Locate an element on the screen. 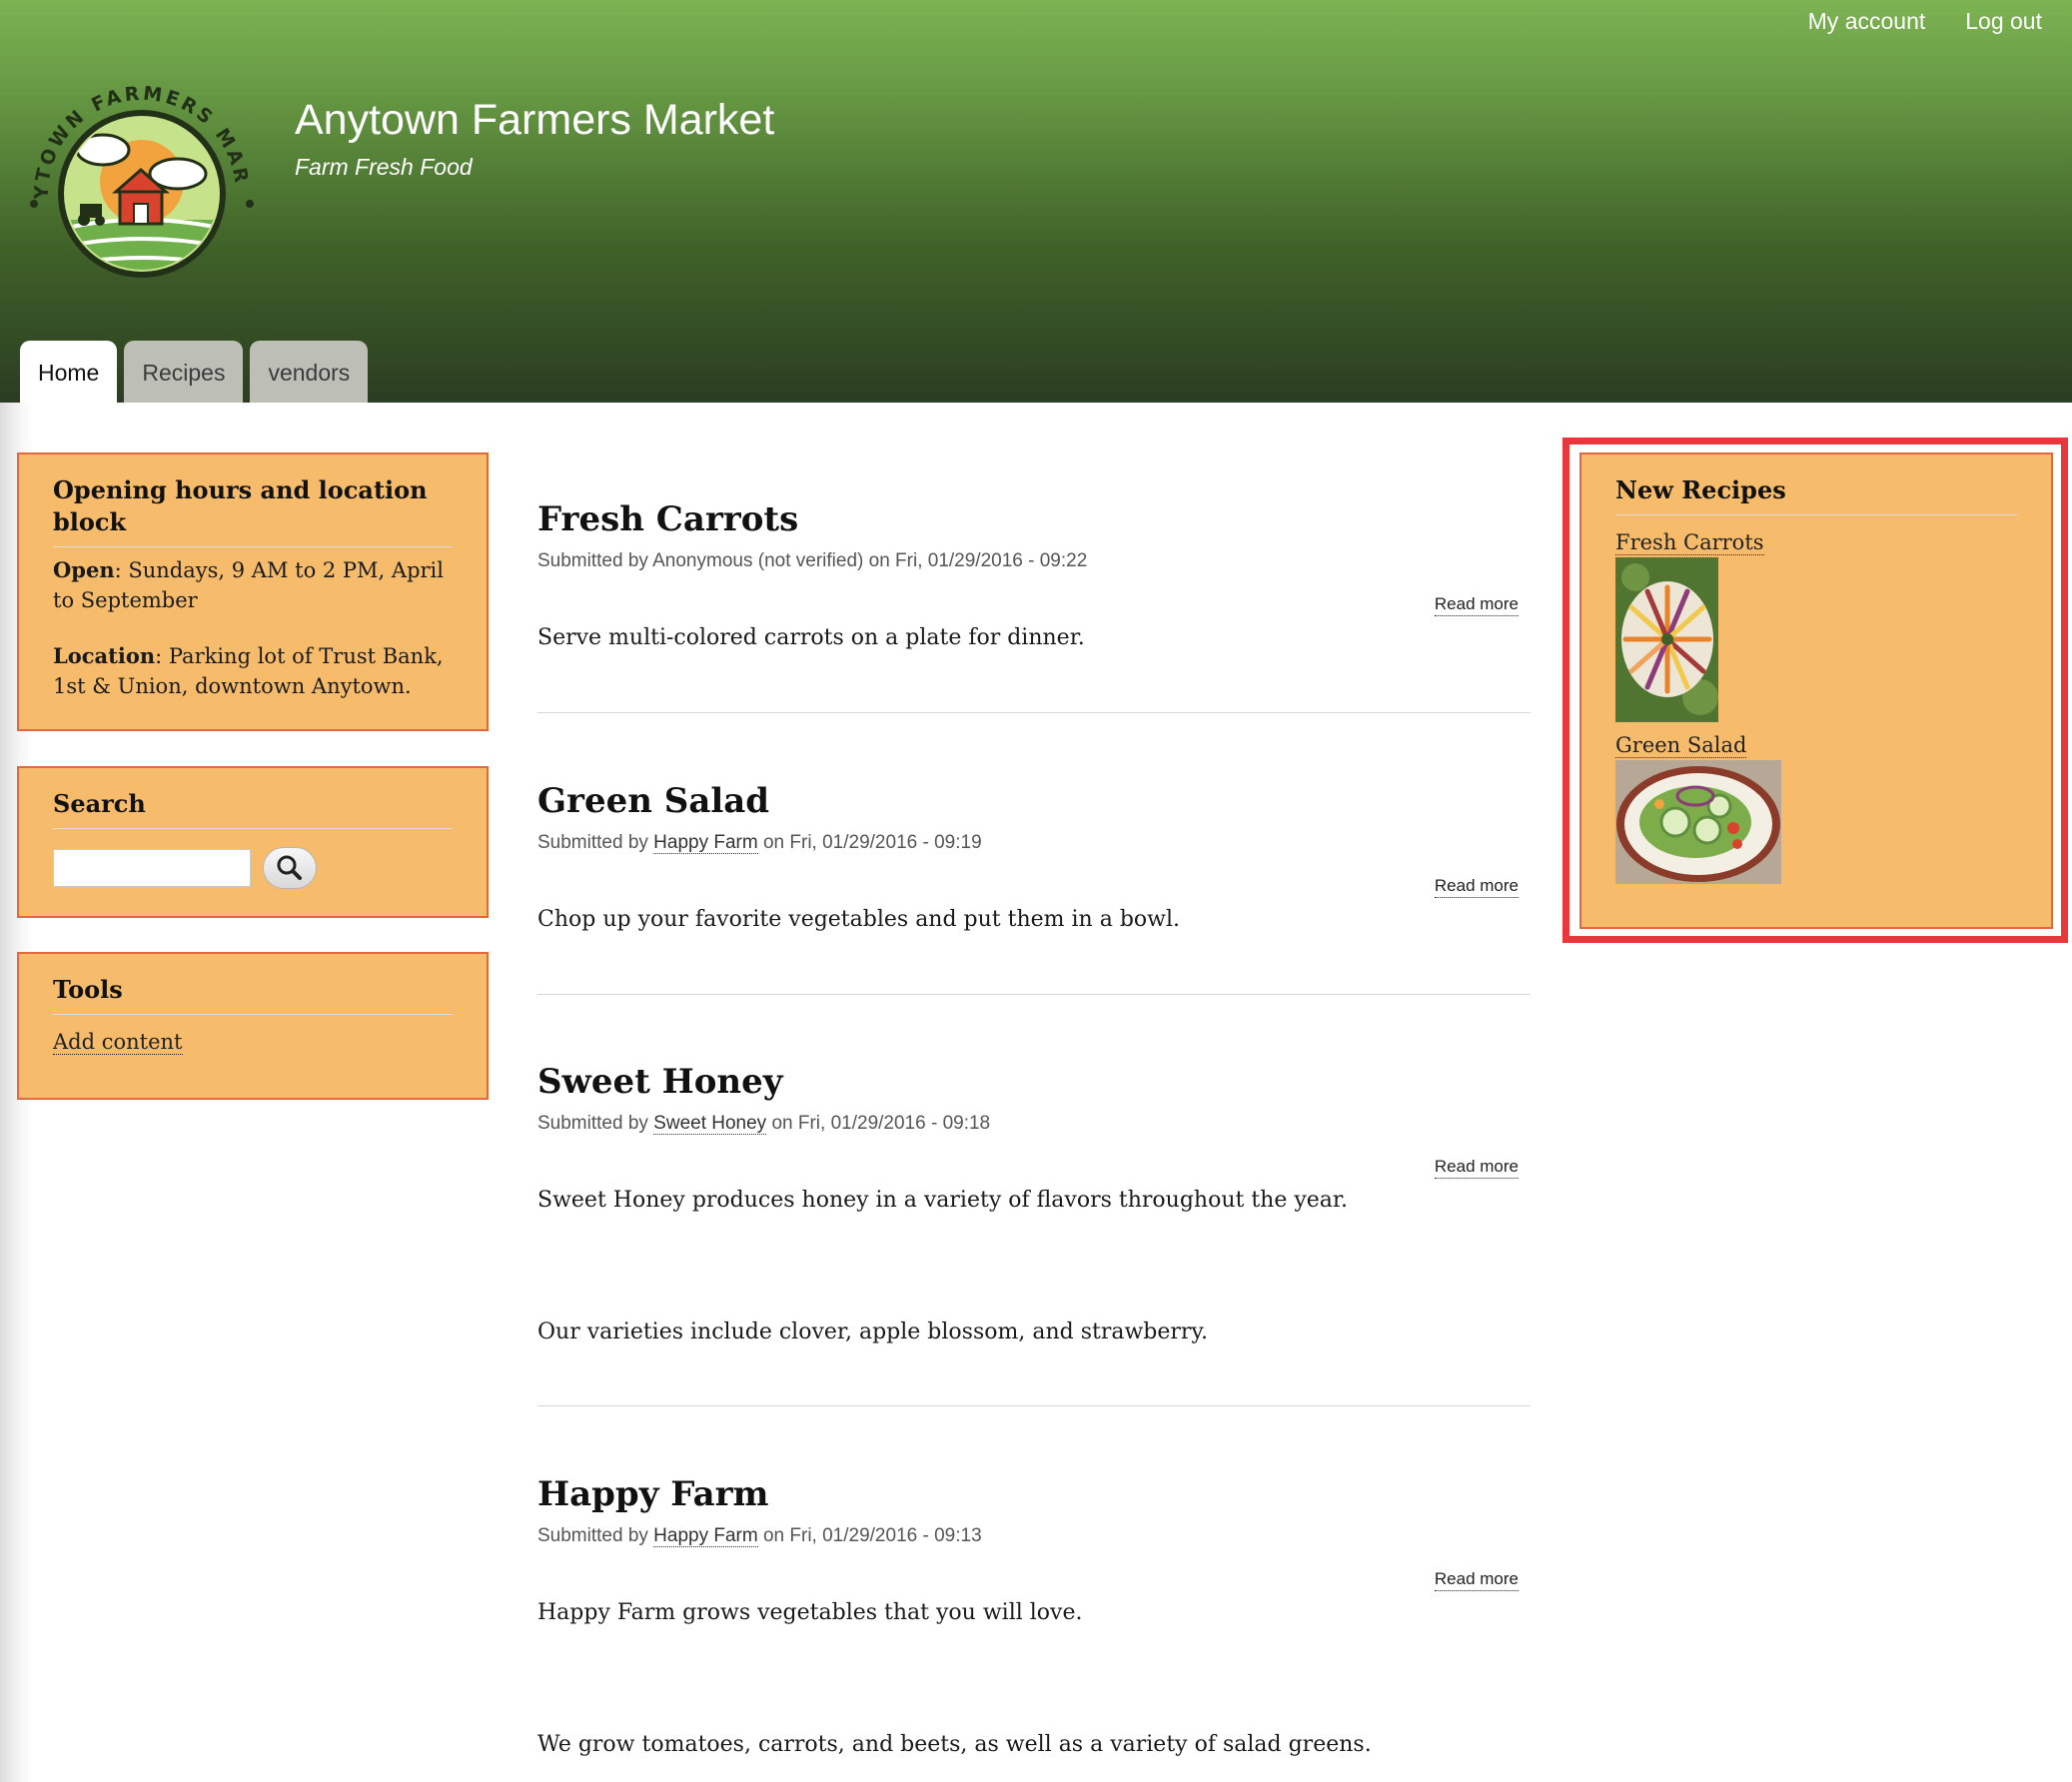  barn-sun-logo-icon: ANYTOWN FARMERS MARKET FARM FRESH FOOD is located at coordinates (131, 167).